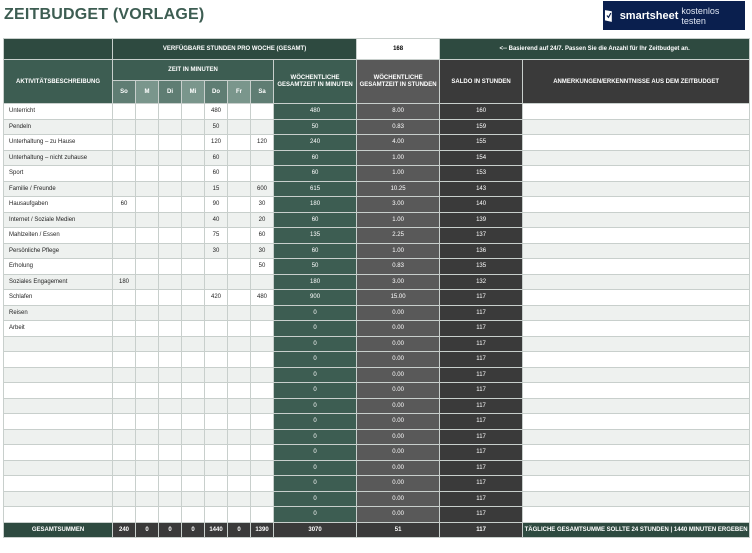 The image size is (752, 553). What do you see at coordinates (216, 142) in the screenshot?
I see `minutes-cell-do: 120` at bounding box center [216, 142].